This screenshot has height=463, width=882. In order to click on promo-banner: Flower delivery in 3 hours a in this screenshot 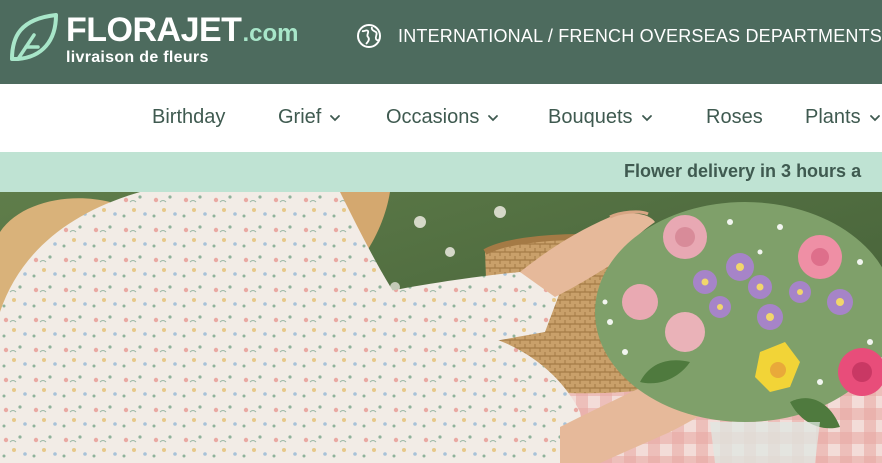, I will do `click(441, 172)`.